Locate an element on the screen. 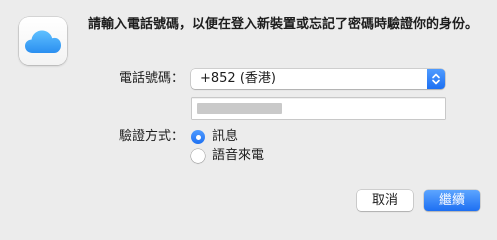  icloud-app-icon is located at coordinates (43, 41).